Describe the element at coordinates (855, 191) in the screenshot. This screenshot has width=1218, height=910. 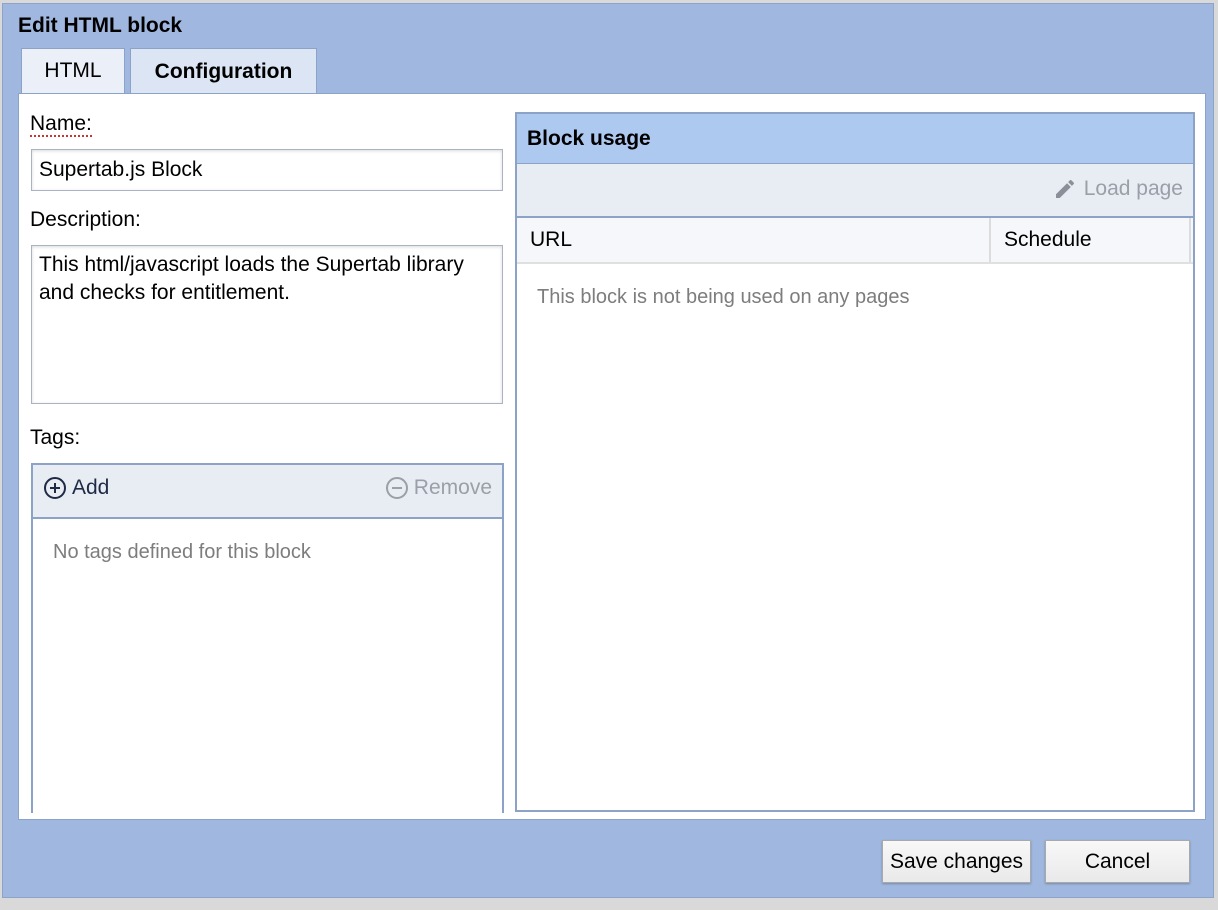
I see `block-usage-toolbar: Load page` at that location.